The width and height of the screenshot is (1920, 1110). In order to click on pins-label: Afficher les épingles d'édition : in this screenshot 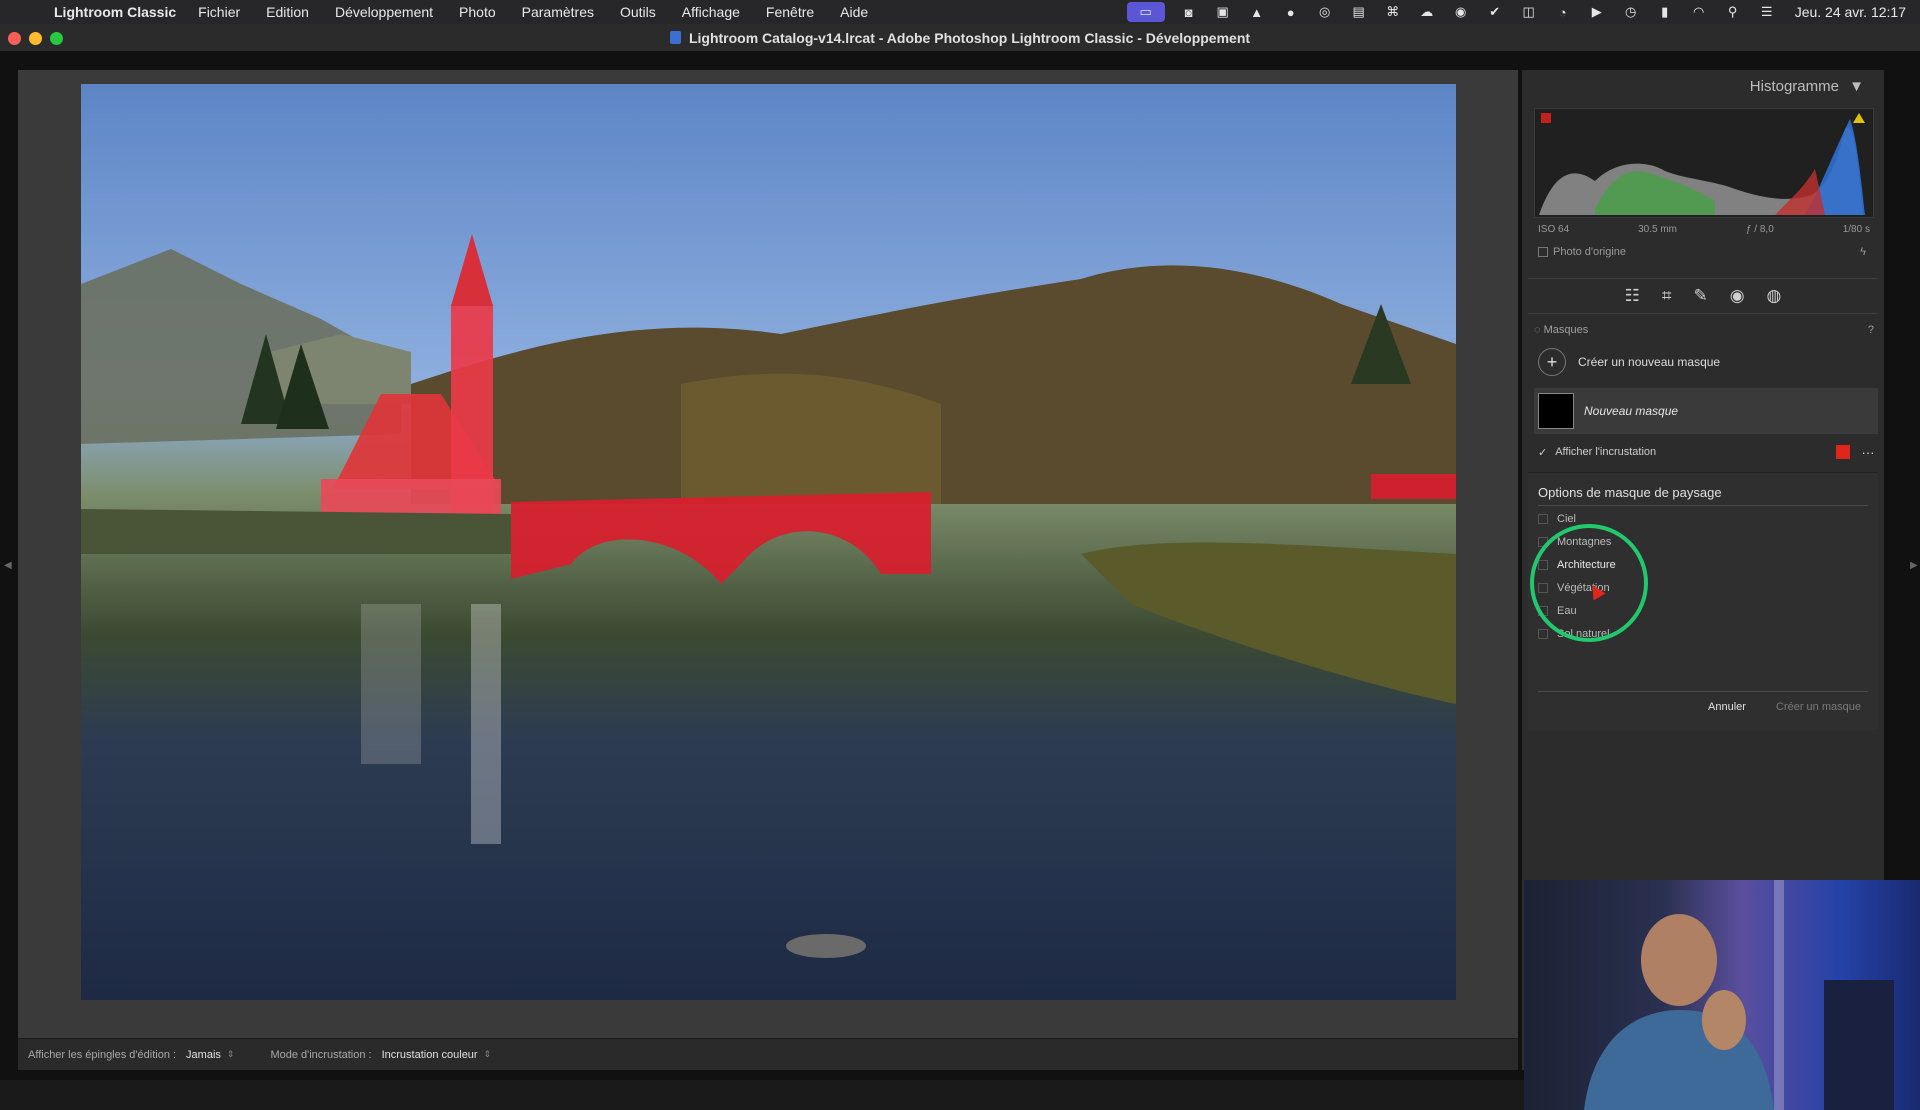, I will do `click(102, 1054)`.